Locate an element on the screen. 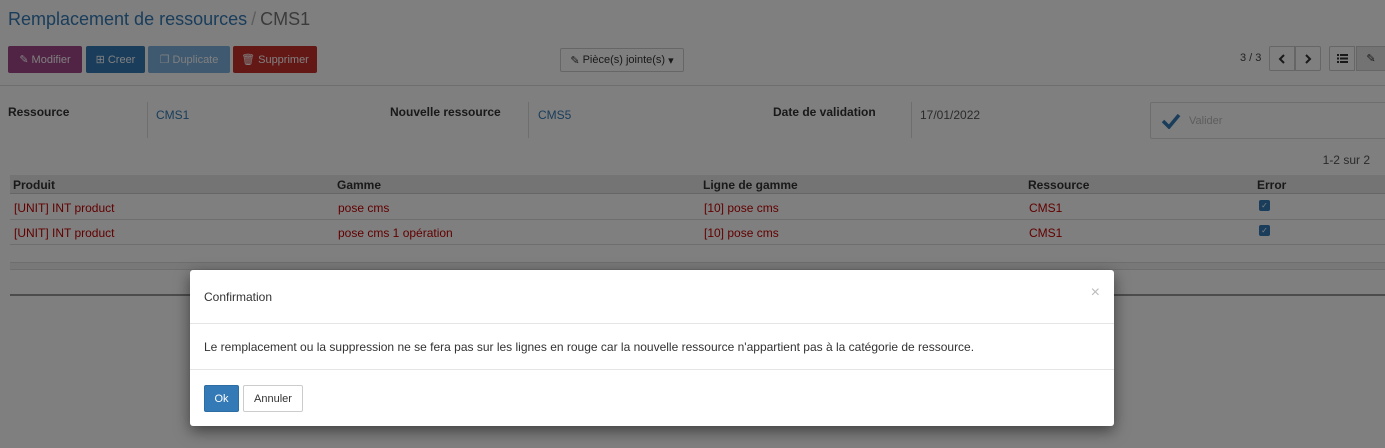 This screenshot has width=1385, height=448. dialog-title: Confirmation is located at coordinates (238, 297).